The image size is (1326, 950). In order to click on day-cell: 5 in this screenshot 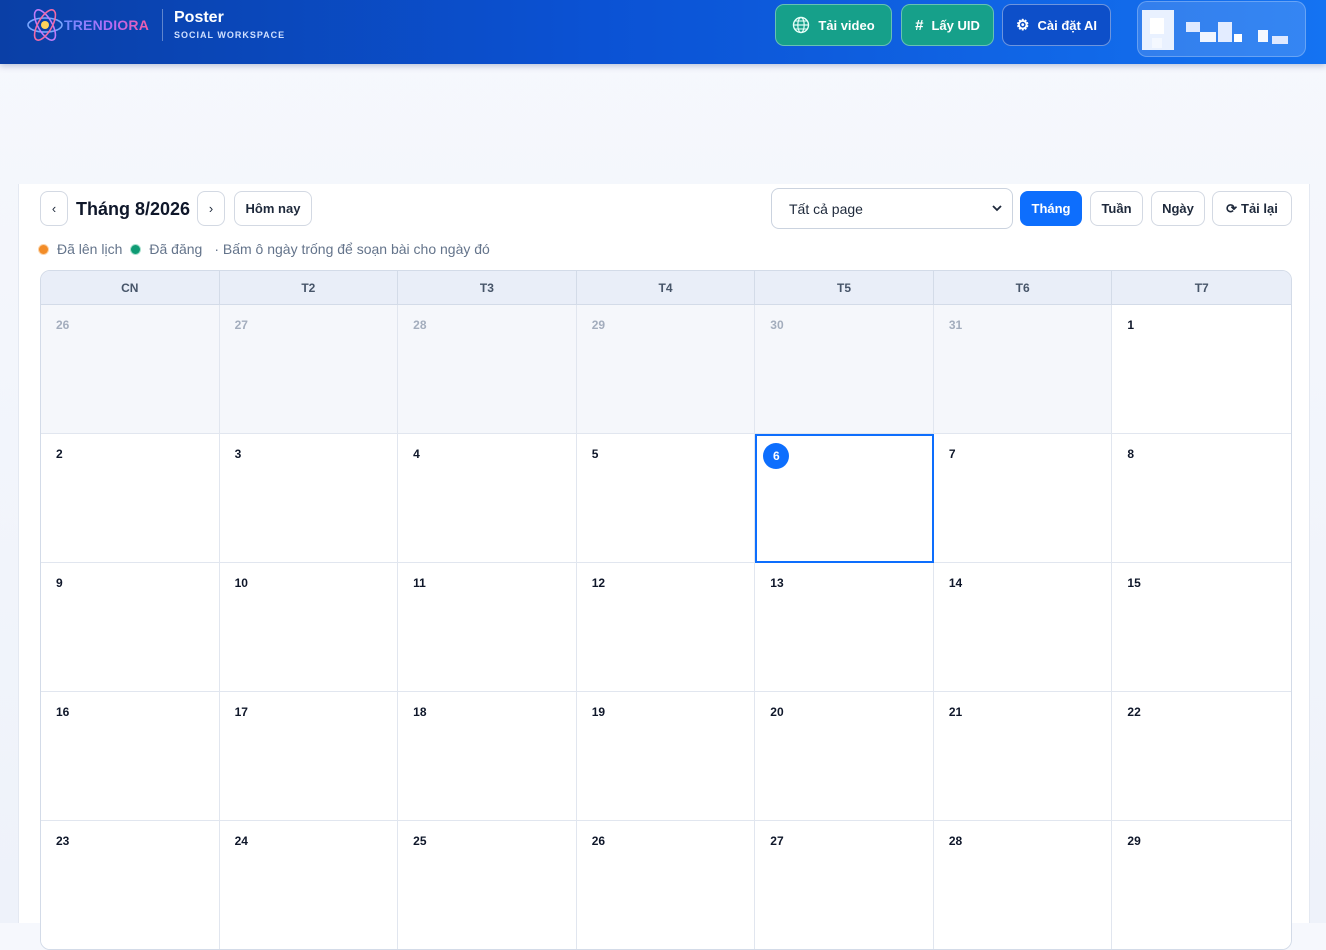, I will do `click(666, 498)`.